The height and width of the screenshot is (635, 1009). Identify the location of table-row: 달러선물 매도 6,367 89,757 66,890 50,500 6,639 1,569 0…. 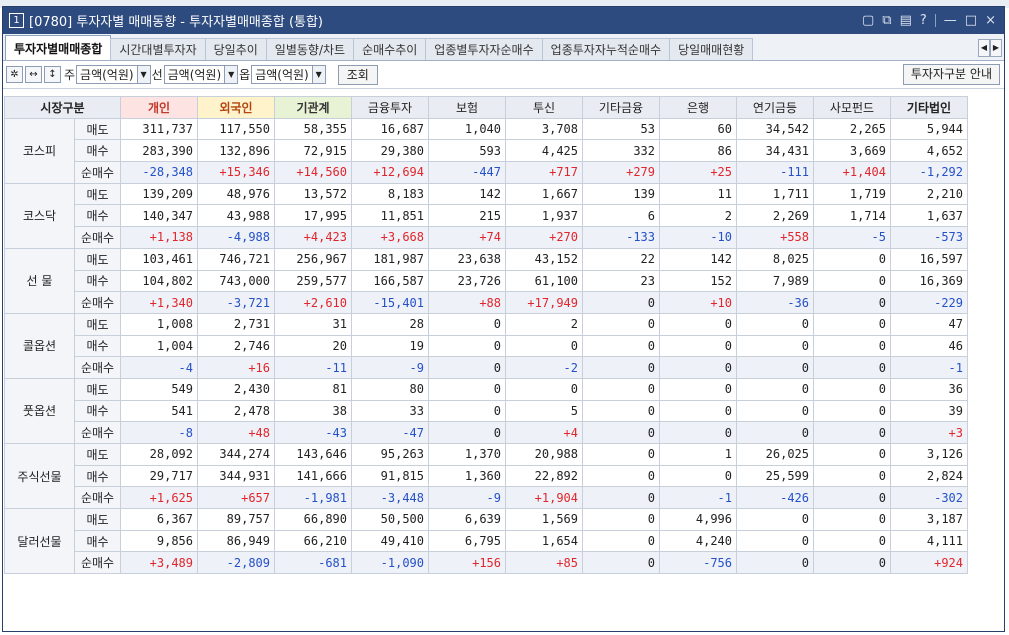
(486, 541).